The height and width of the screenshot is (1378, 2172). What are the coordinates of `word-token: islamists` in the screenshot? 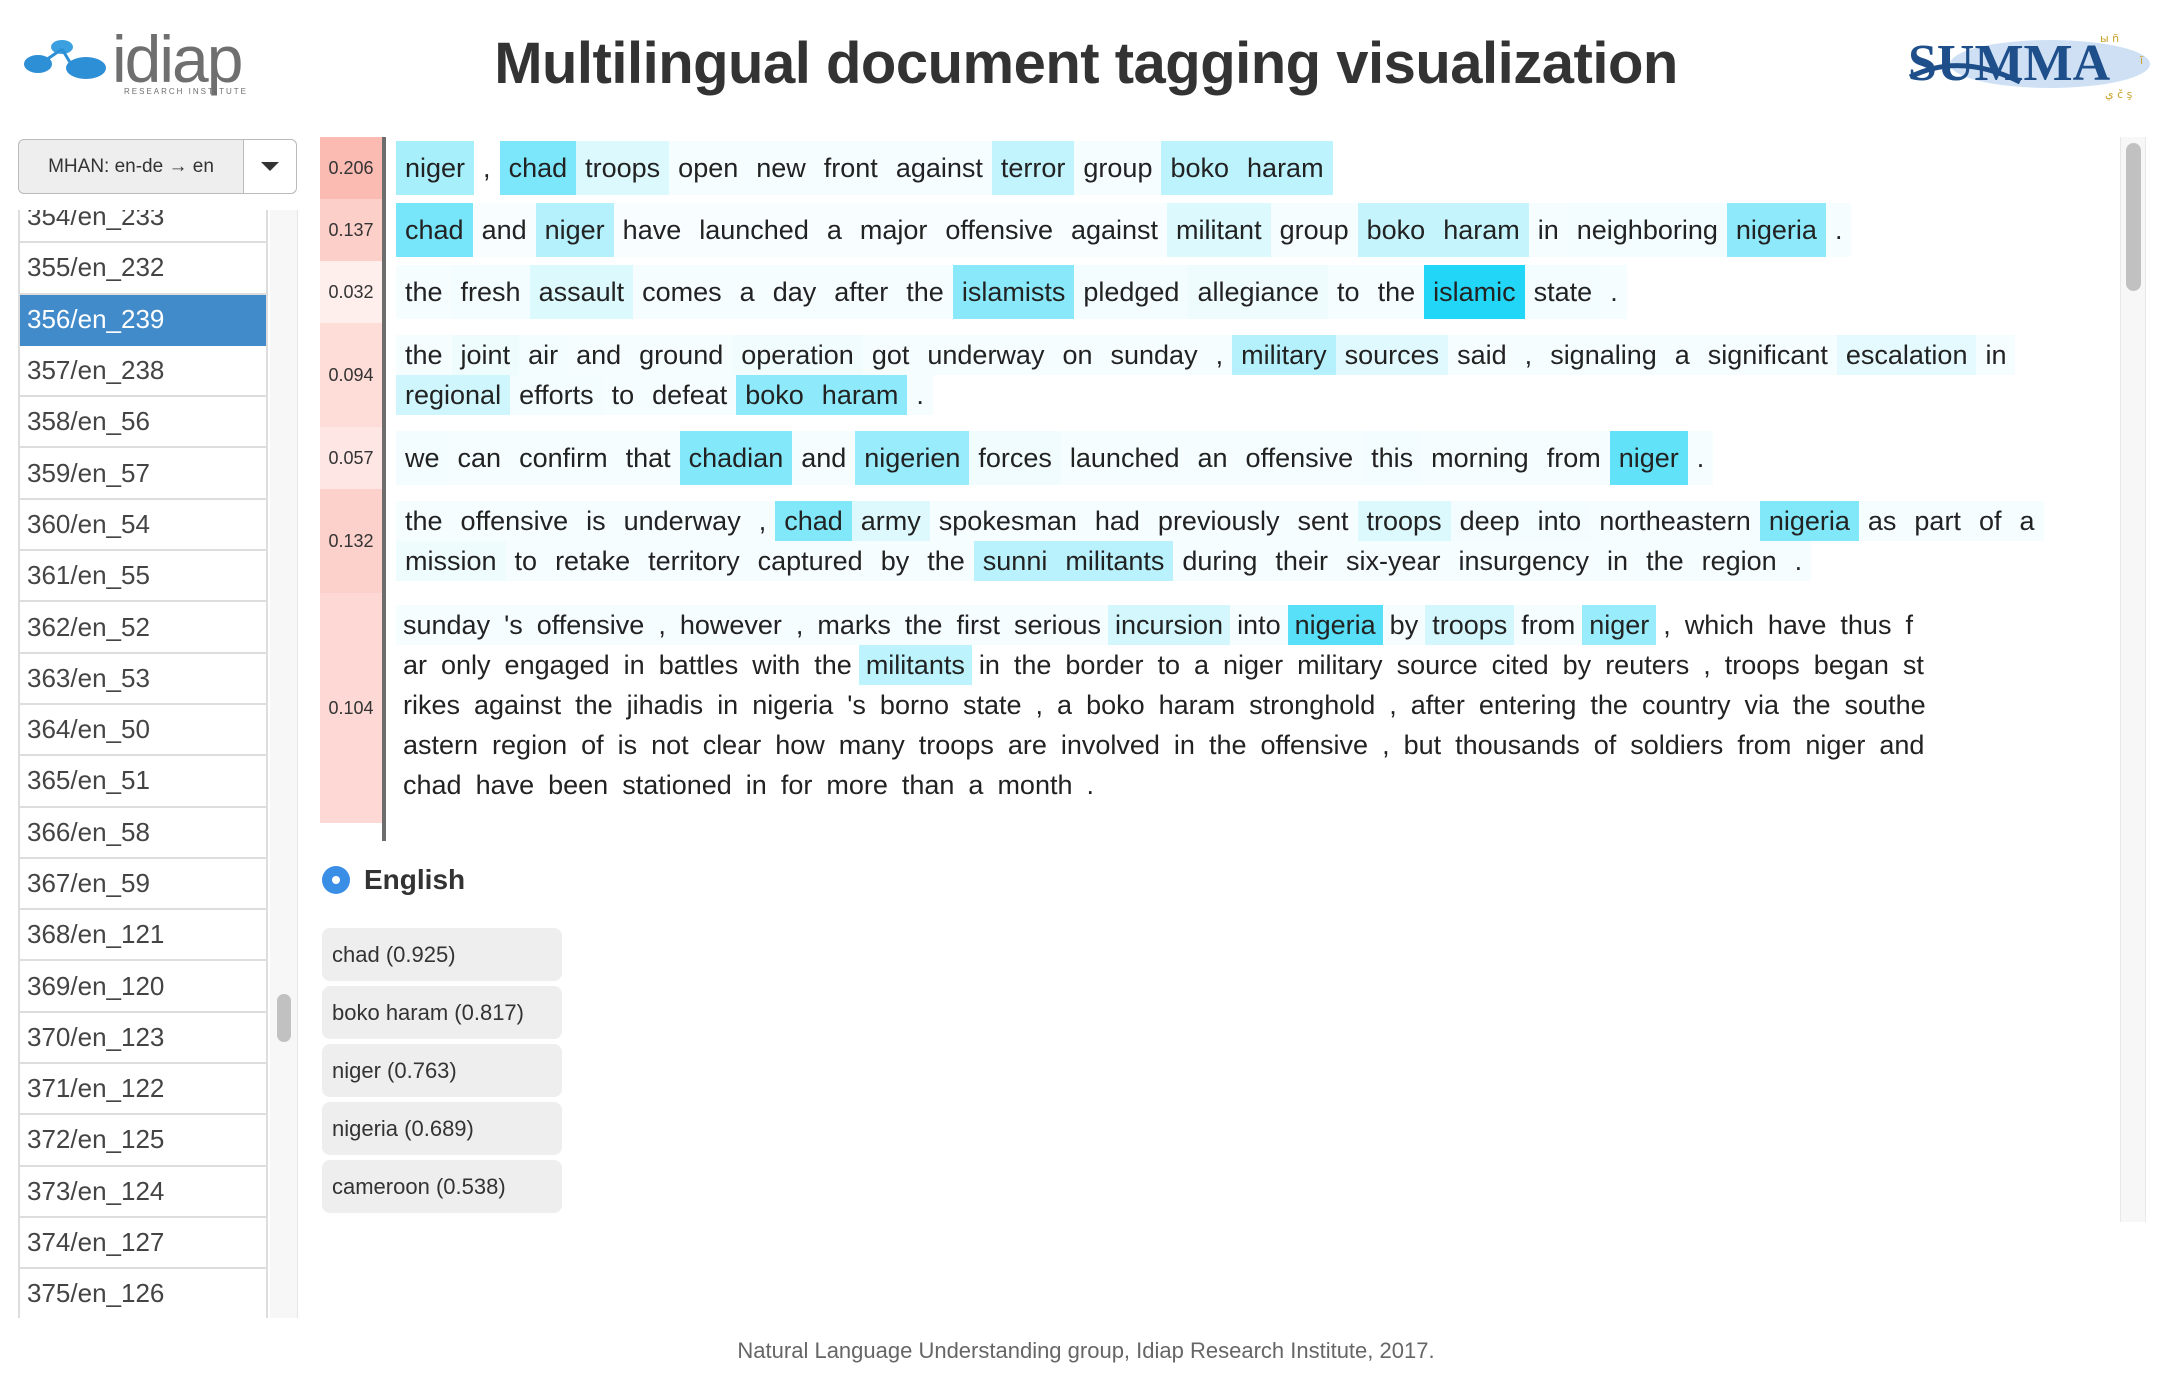 It's located at (1013, 292).